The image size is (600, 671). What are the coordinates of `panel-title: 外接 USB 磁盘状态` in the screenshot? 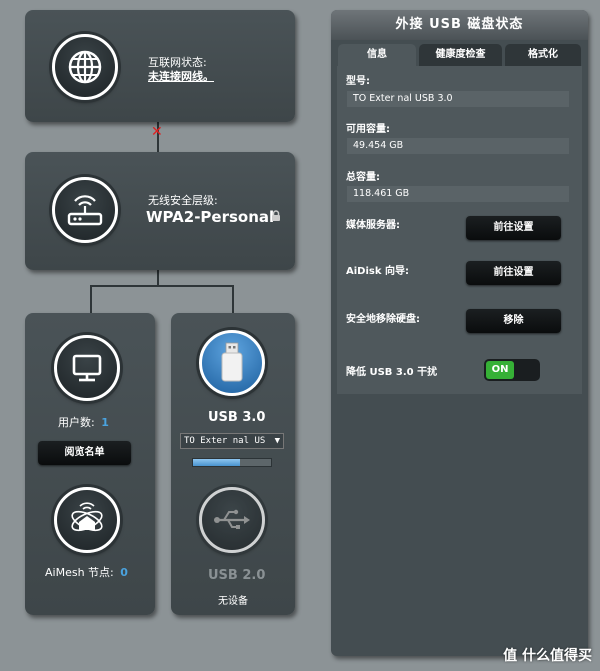 It's located at (459, 25).